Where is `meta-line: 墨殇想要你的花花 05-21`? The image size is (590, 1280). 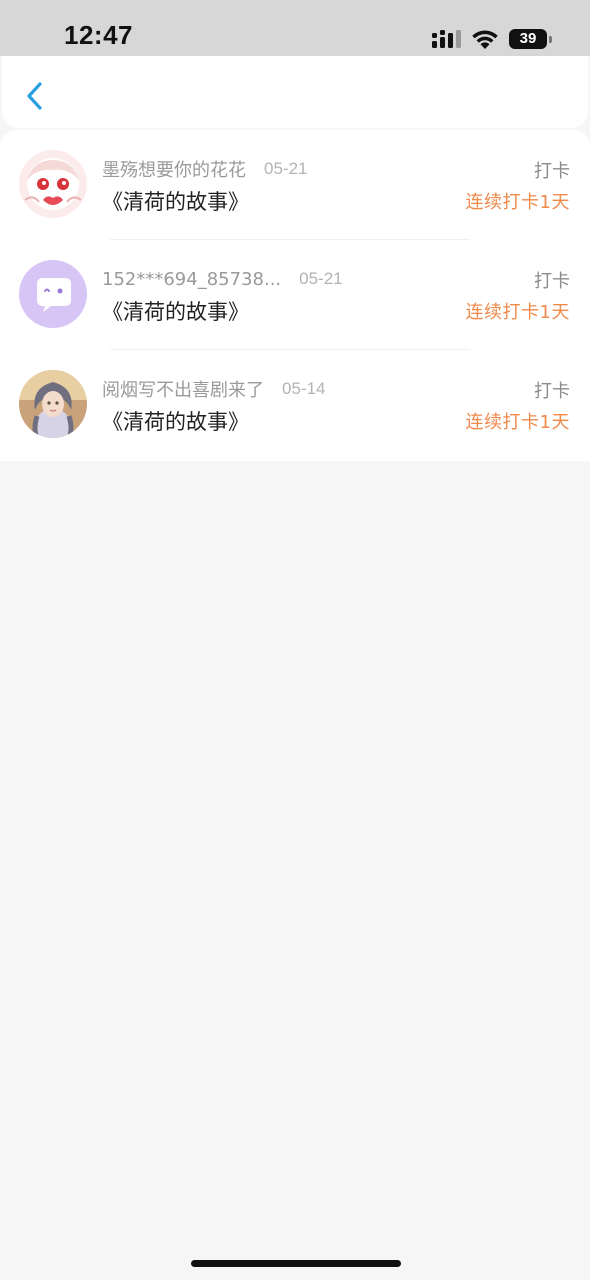
meta-line: 墨殇想要你的花花 05-21 is located at coordinates (204, 169).